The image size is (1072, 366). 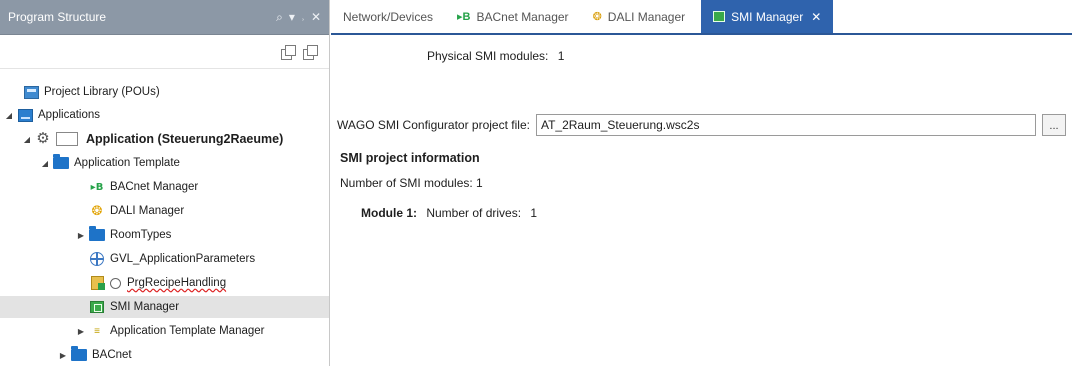 What do you see at coordinates (127, 163) in the screenshot?
I see `tree-item-label: Application Template` at bounding box center [127, 163].